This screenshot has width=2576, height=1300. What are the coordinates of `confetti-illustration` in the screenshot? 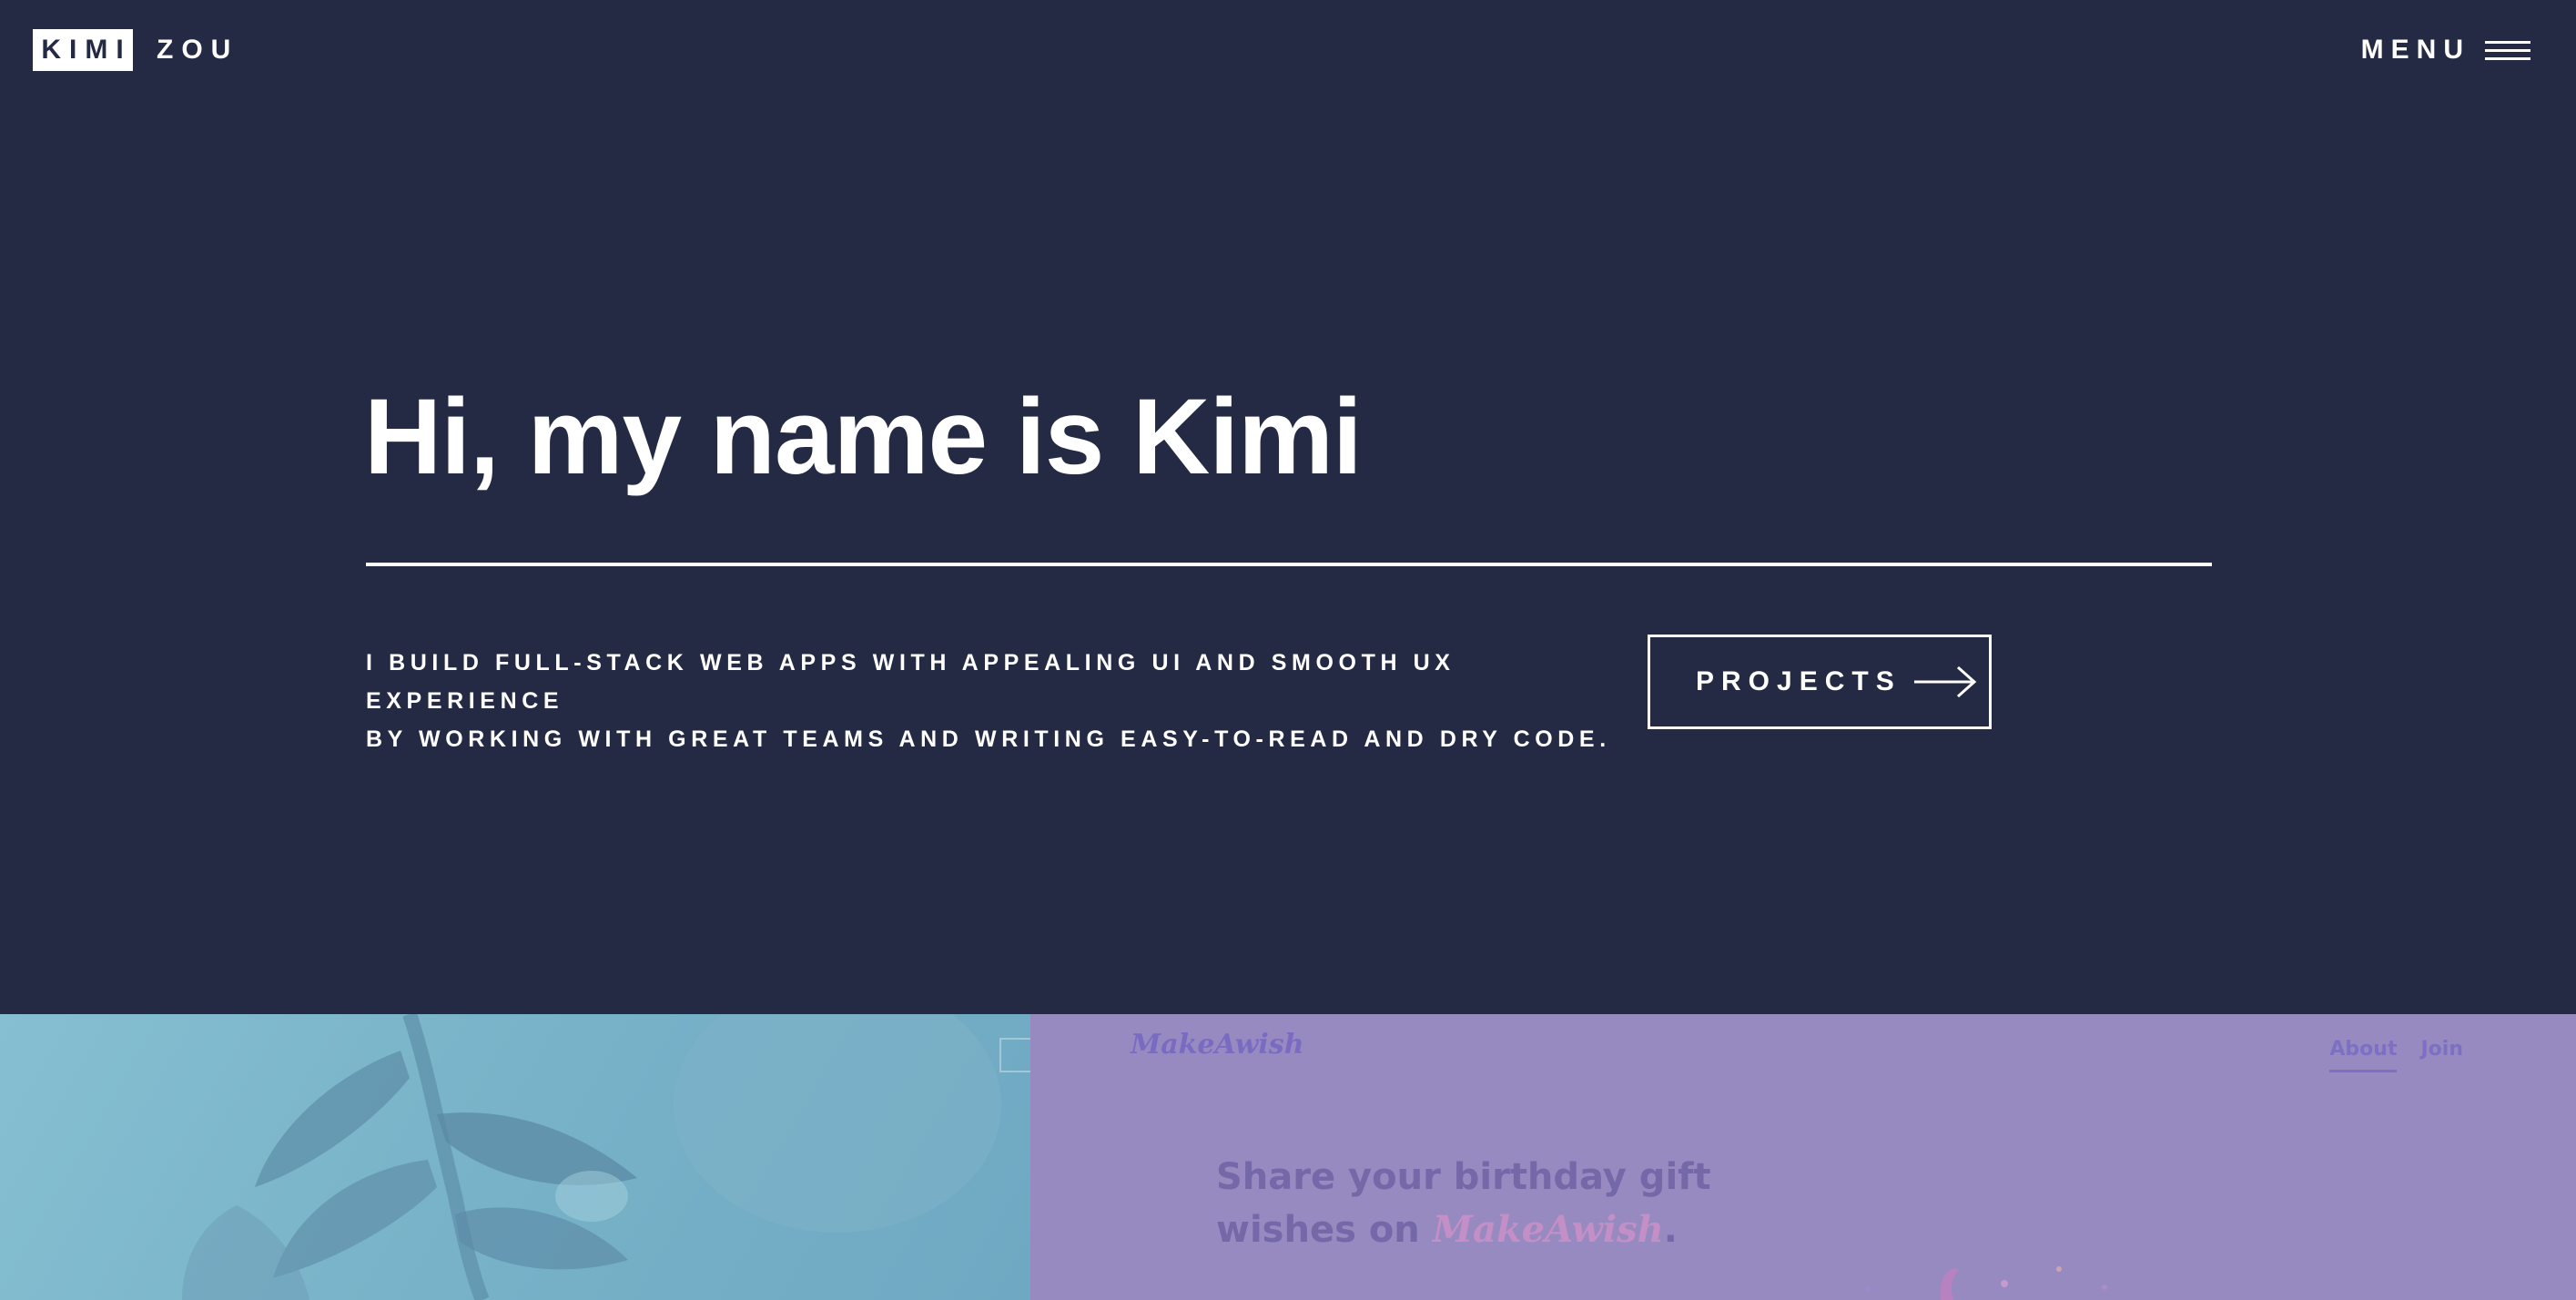 It's located at (1986, 1283).